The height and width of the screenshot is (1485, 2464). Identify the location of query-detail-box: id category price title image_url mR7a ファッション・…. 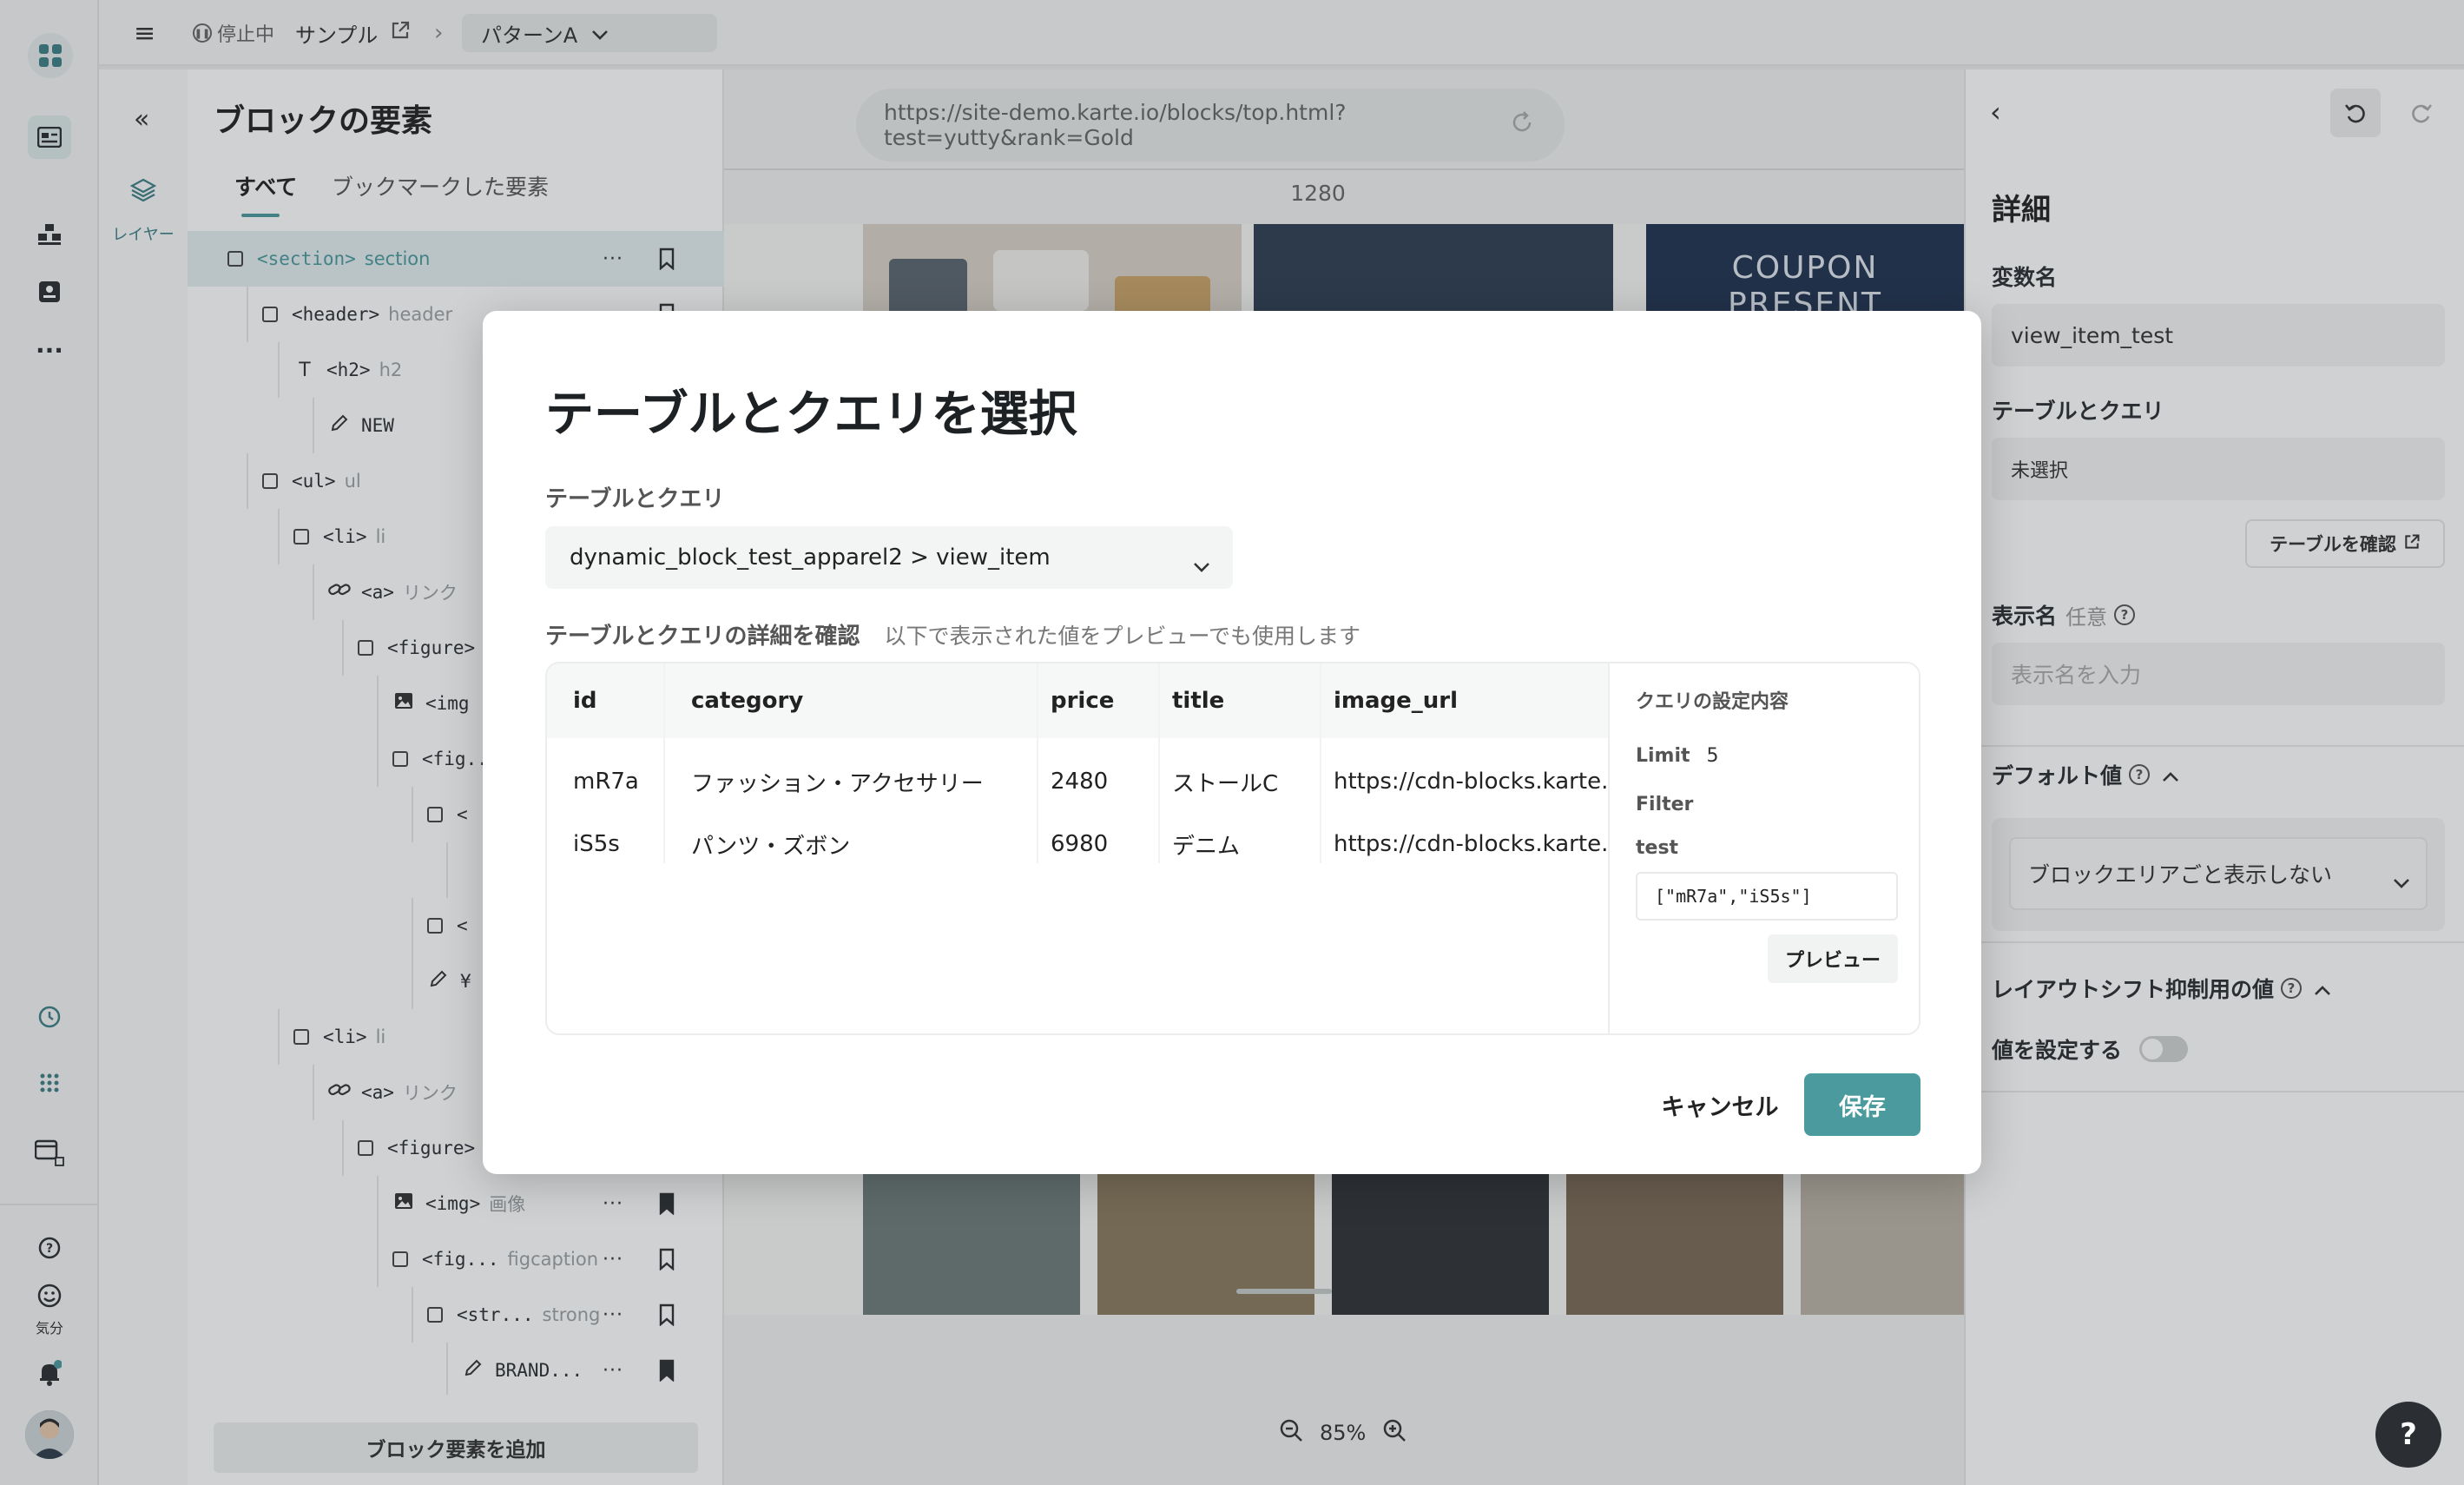
(1232, 849).